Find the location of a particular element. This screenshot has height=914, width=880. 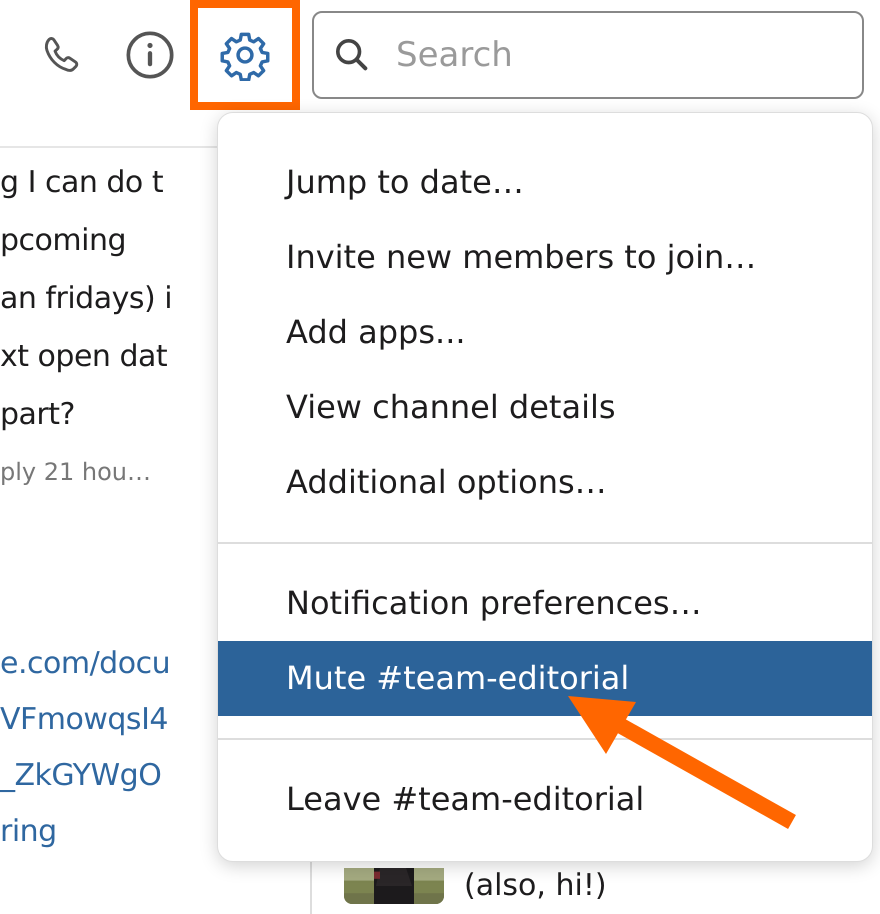

menu-item: Leave #team-editorial is located at coordinates (545, 799).